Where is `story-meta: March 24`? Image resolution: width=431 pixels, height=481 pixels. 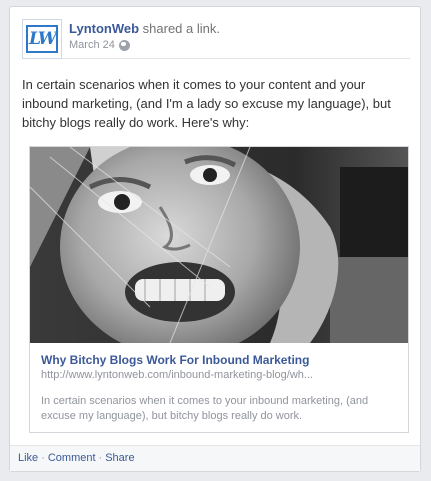
story-meta: March 24 is located at coordinates (99, 45).